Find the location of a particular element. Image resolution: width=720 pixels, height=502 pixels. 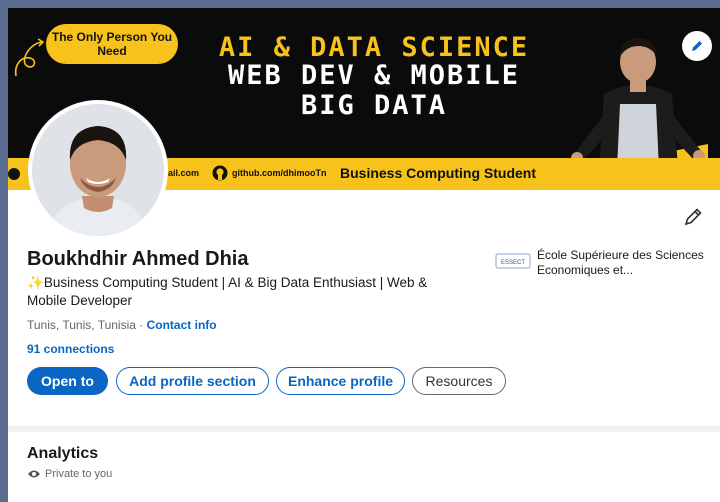

banner-headline-line-2: WEB DEV & MOBILE is located at coordinates (374, 75).